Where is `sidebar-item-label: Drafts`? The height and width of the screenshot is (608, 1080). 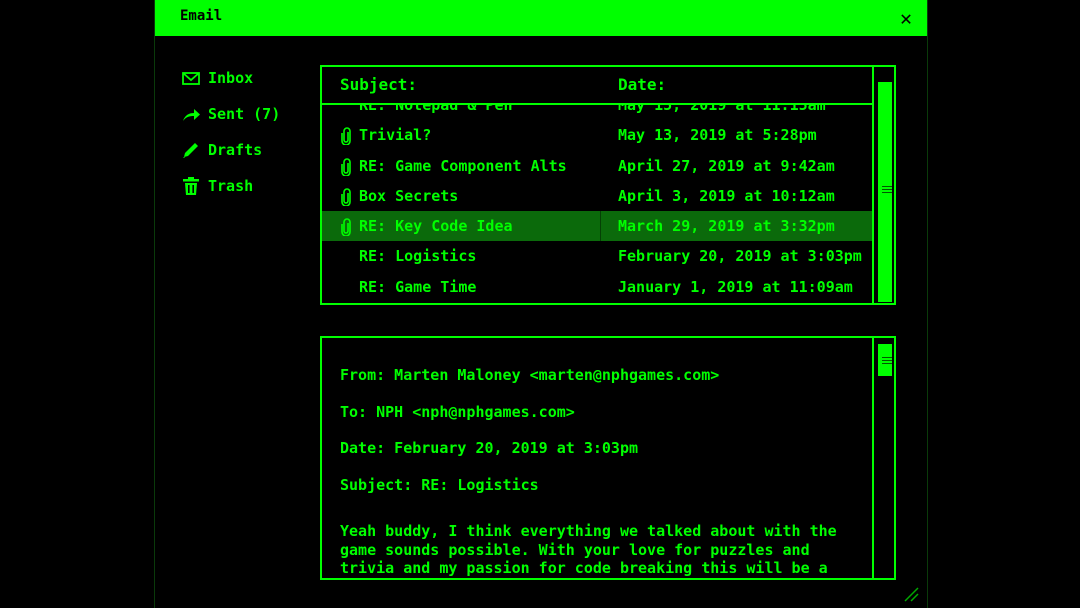 sidebar-item-label: Drafts is located at coordinates (235, 150).